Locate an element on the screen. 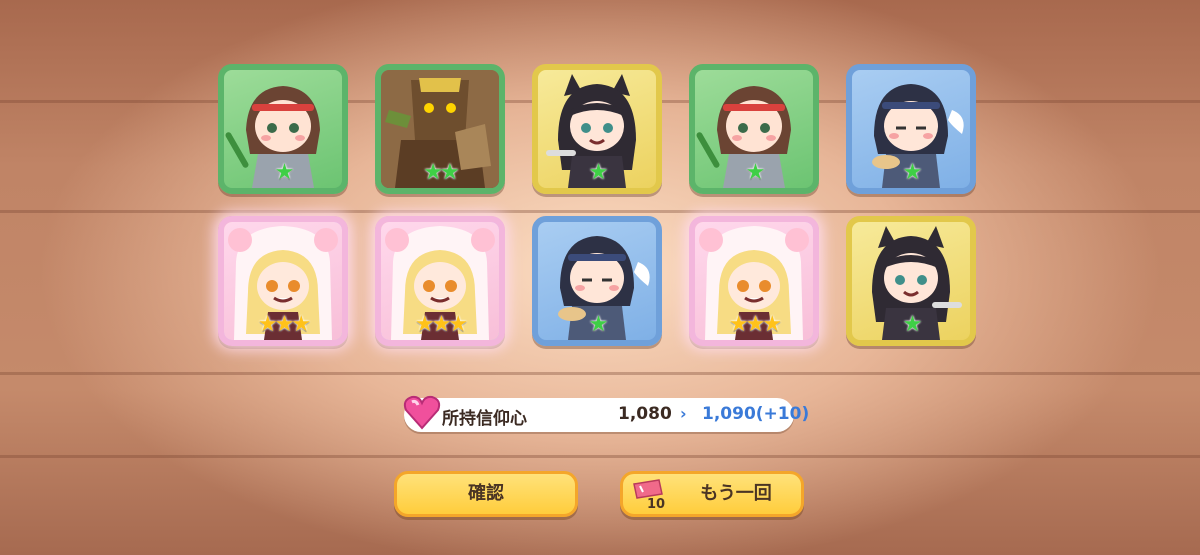  faith-panel: 所持信仰心 1,080 › 1,090(+10) is located at coordinates (606, 413).